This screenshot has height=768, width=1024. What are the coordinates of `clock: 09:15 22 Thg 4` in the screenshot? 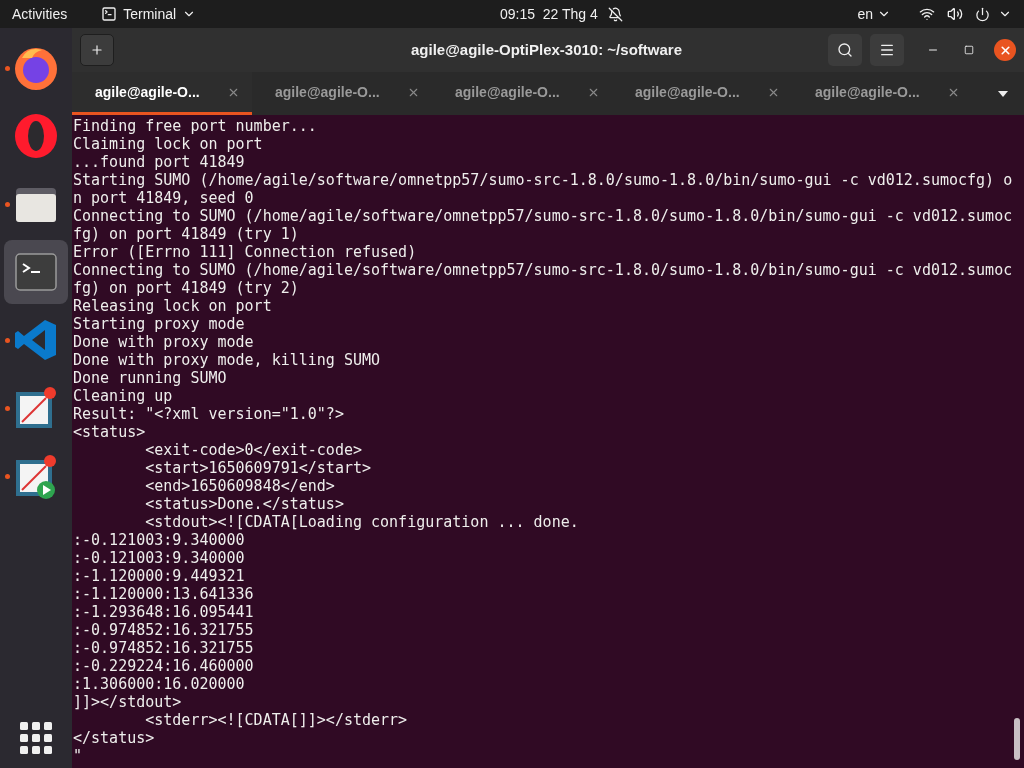 It's located at (549, 14).